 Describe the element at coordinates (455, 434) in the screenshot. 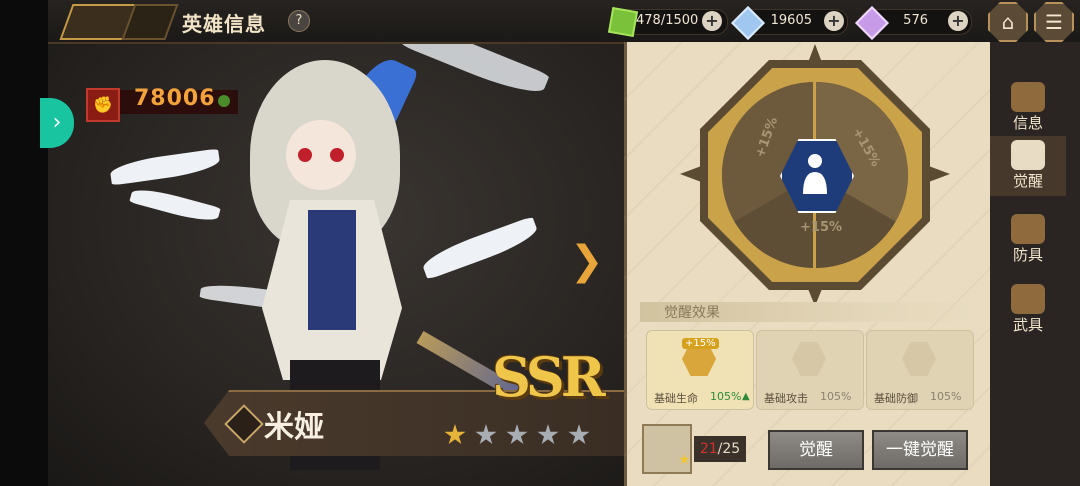

I see `star-filled-icon` at that location.